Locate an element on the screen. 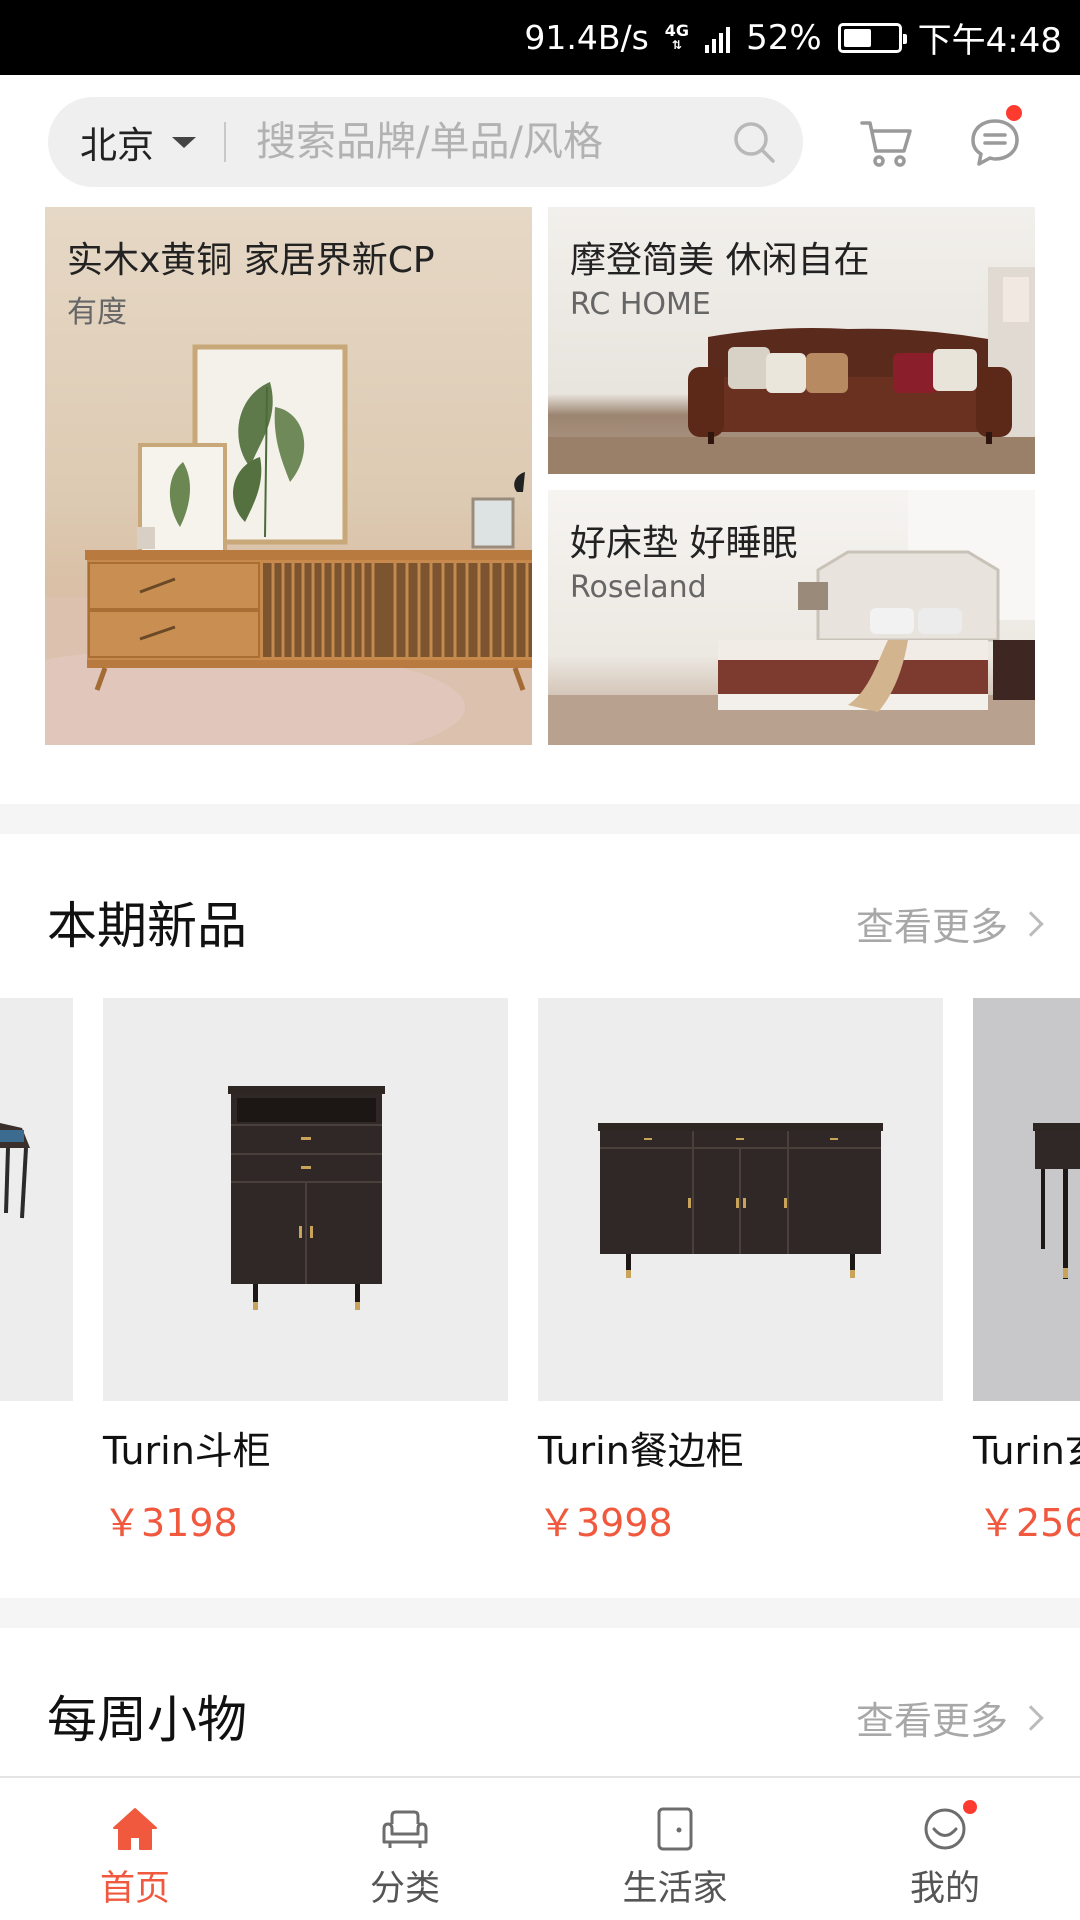 This screenshot has height=1920, width=1080. battery-fill is located at coordinates (857, 37).